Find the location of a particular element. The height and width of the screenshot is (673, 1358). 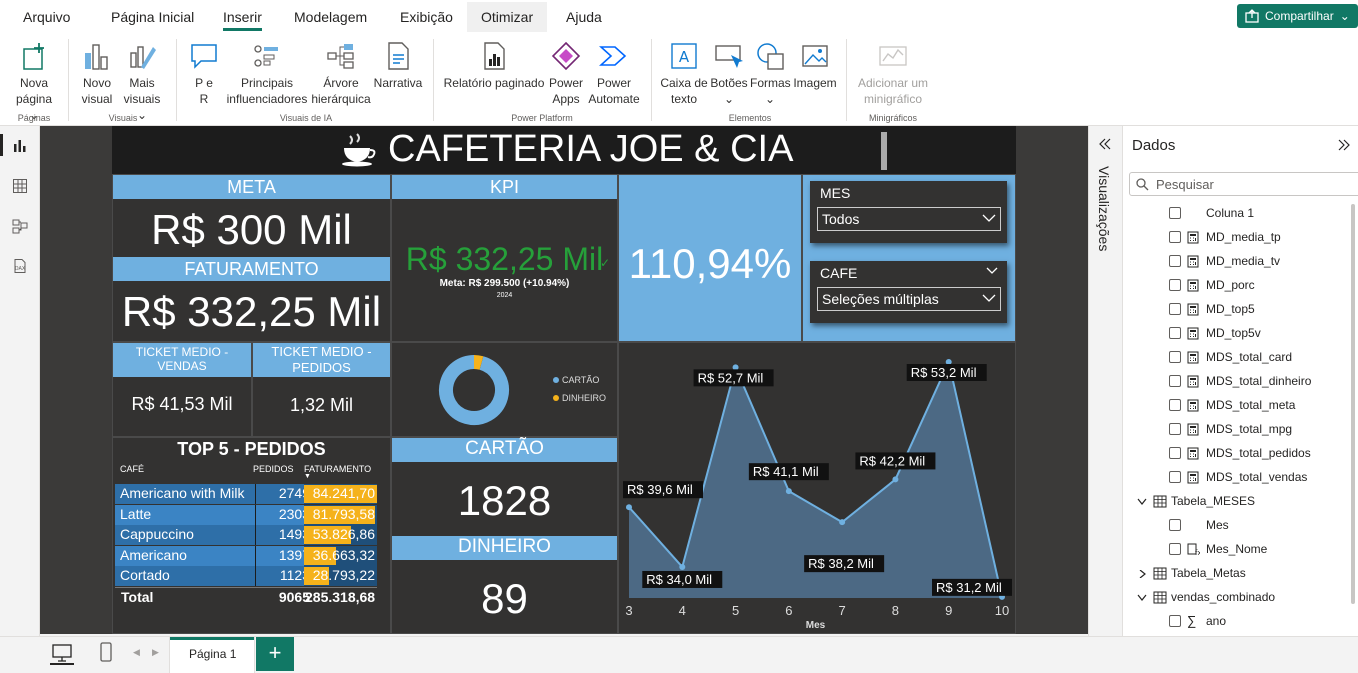

page-tab-label: Página 1 is located at coordinates (213, 654).